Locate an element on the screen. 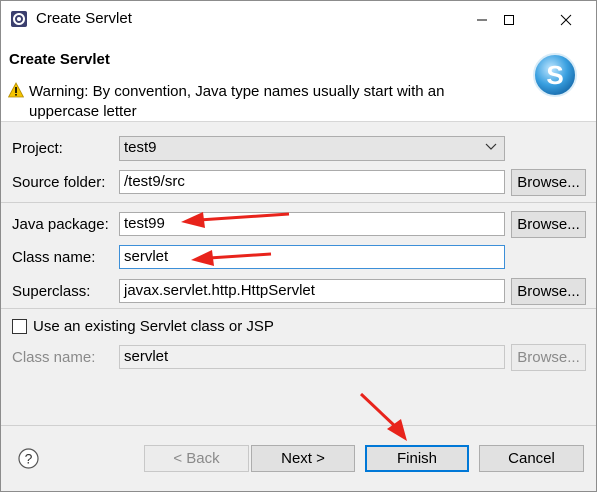  existing-class-name-label: Class name: is located at coordinates (54, 357).